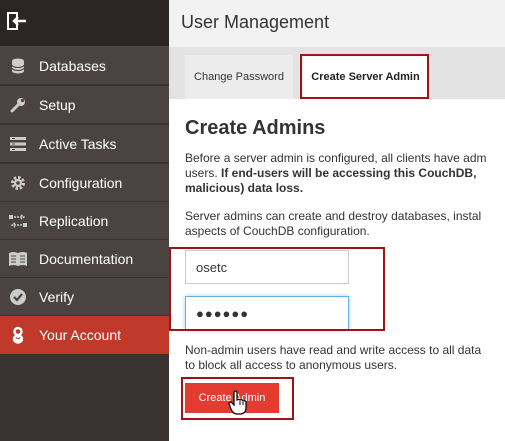  What do you see at coordinates (18, 335) in the screenshot?
I see `user-icon` at bounding box center [18, 335].